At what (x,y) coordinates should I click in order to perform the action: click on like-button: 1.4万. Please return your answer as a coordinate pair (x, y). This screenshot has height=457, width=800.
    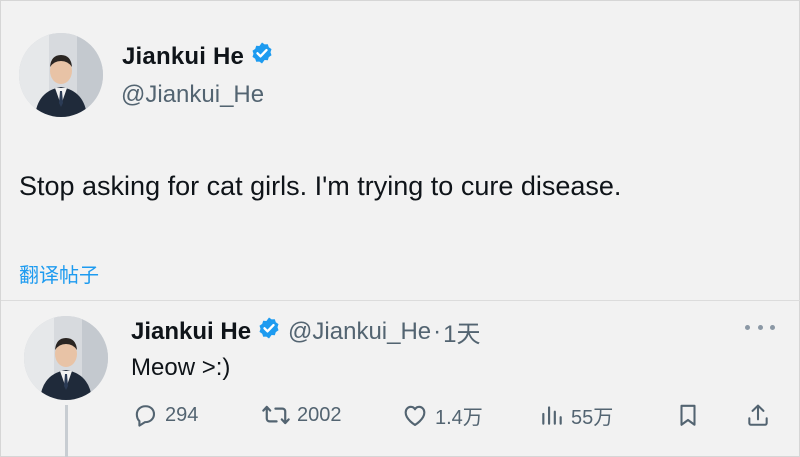
    Looking at the image, I should click on (442, 415).